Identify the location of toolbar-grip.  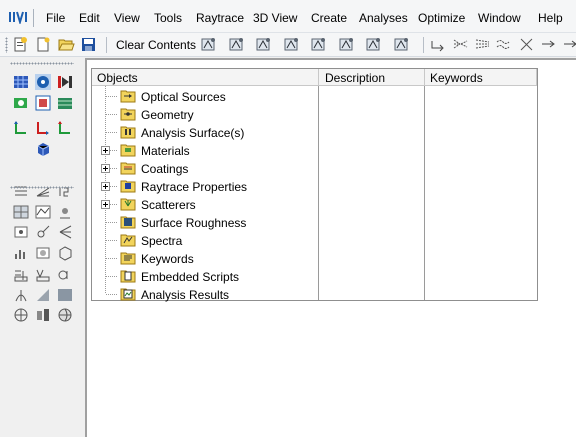
(6, 45).